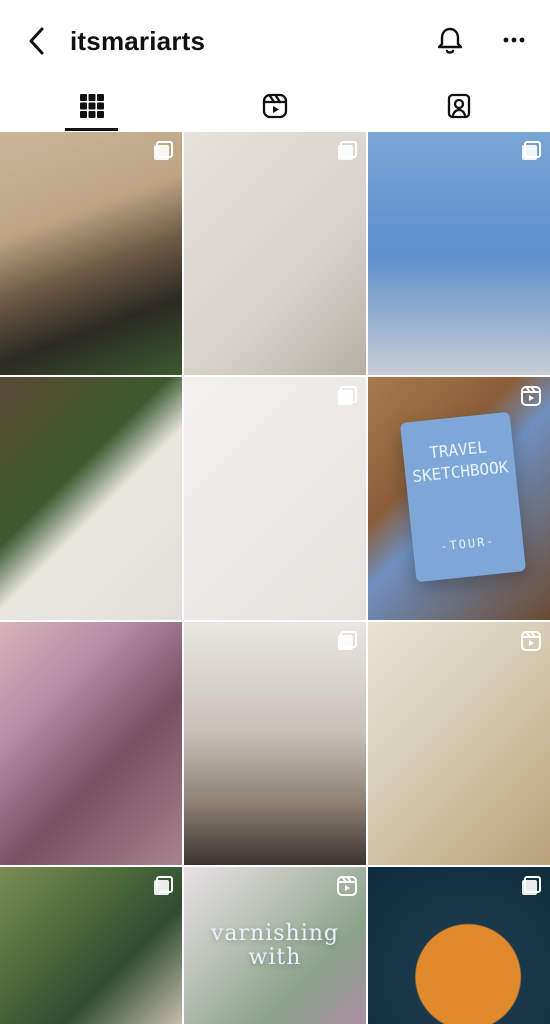 This screenshot has height=1024, width=550. What do you see at coordinates (468, 543) in the screenshot?
I see `tour-word: -TOUR-` at bounding box center [468, 543].